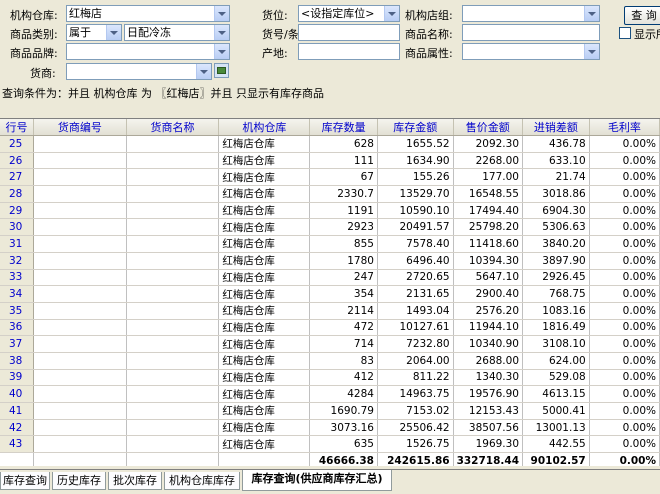 The width and height of the screenshot is (660, 494). I want to click on table-cell: 811.22, so click(415, 378).